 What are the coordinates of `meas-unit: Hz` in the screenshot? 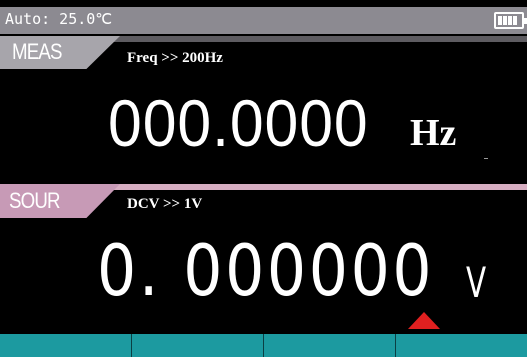 It's located at (433, 133).